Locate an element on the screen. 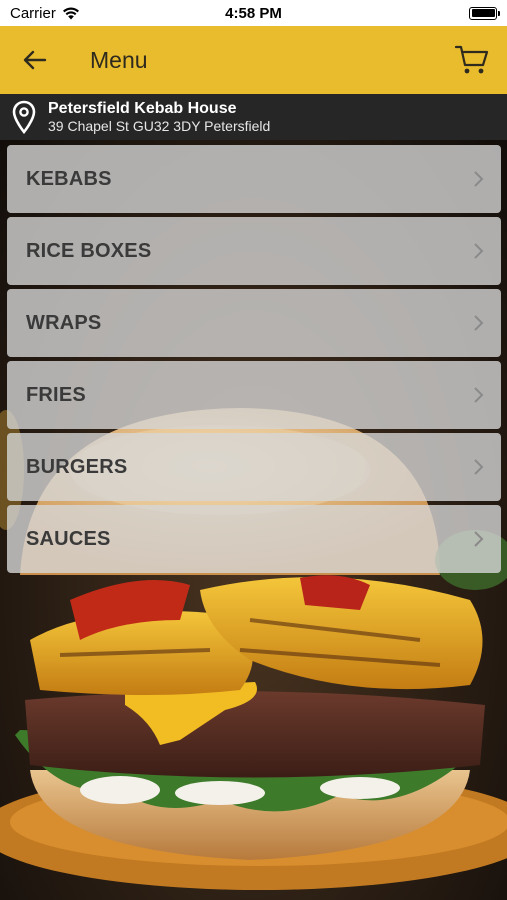 Image resolution: width=507 pixels, height=900 pixels. menu-item-label: SAUCES is located at coordinates (68, 538).